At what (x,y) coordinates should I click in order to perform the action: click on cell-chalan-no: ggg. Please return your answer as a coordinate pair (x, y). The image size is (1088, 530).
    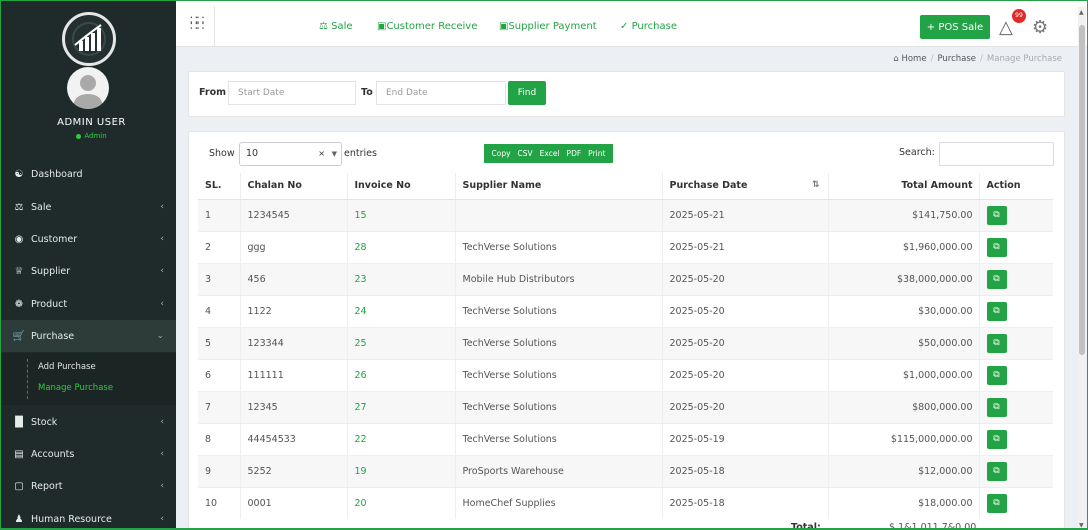
    Looking at the image, I should click on (293, 246).